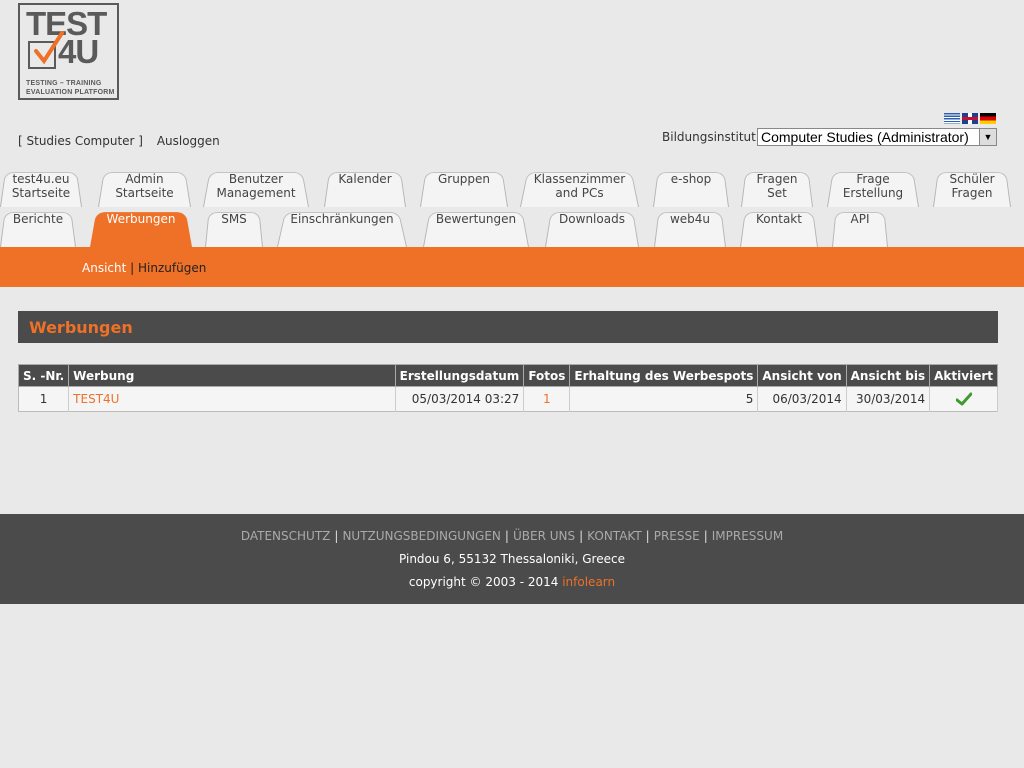 The height and width of the screenshot is (768, 1024). I want to click on tab-benutzer-management: Benutzer Management, so click(256, 187).